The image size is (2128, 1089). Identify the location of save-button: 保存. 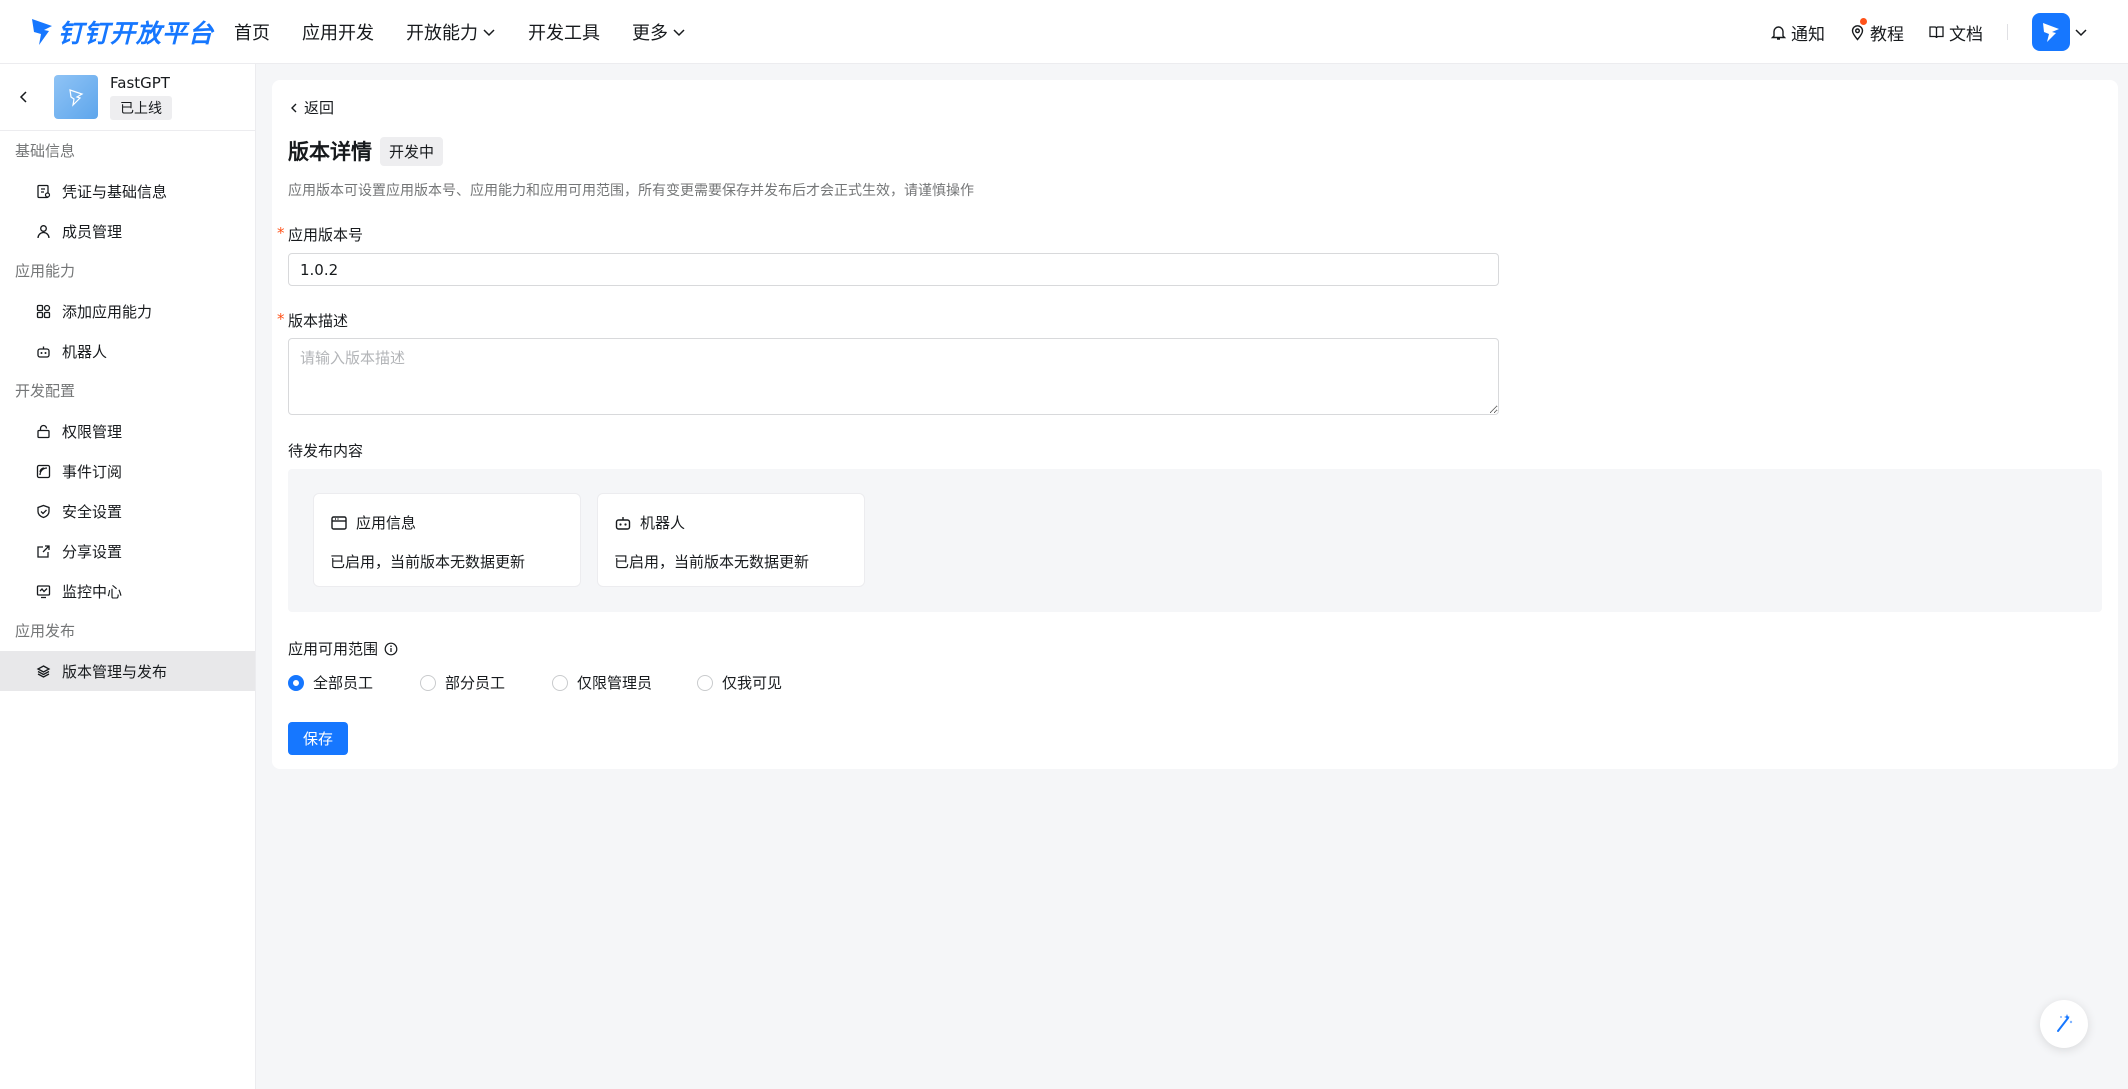
(318, 738).